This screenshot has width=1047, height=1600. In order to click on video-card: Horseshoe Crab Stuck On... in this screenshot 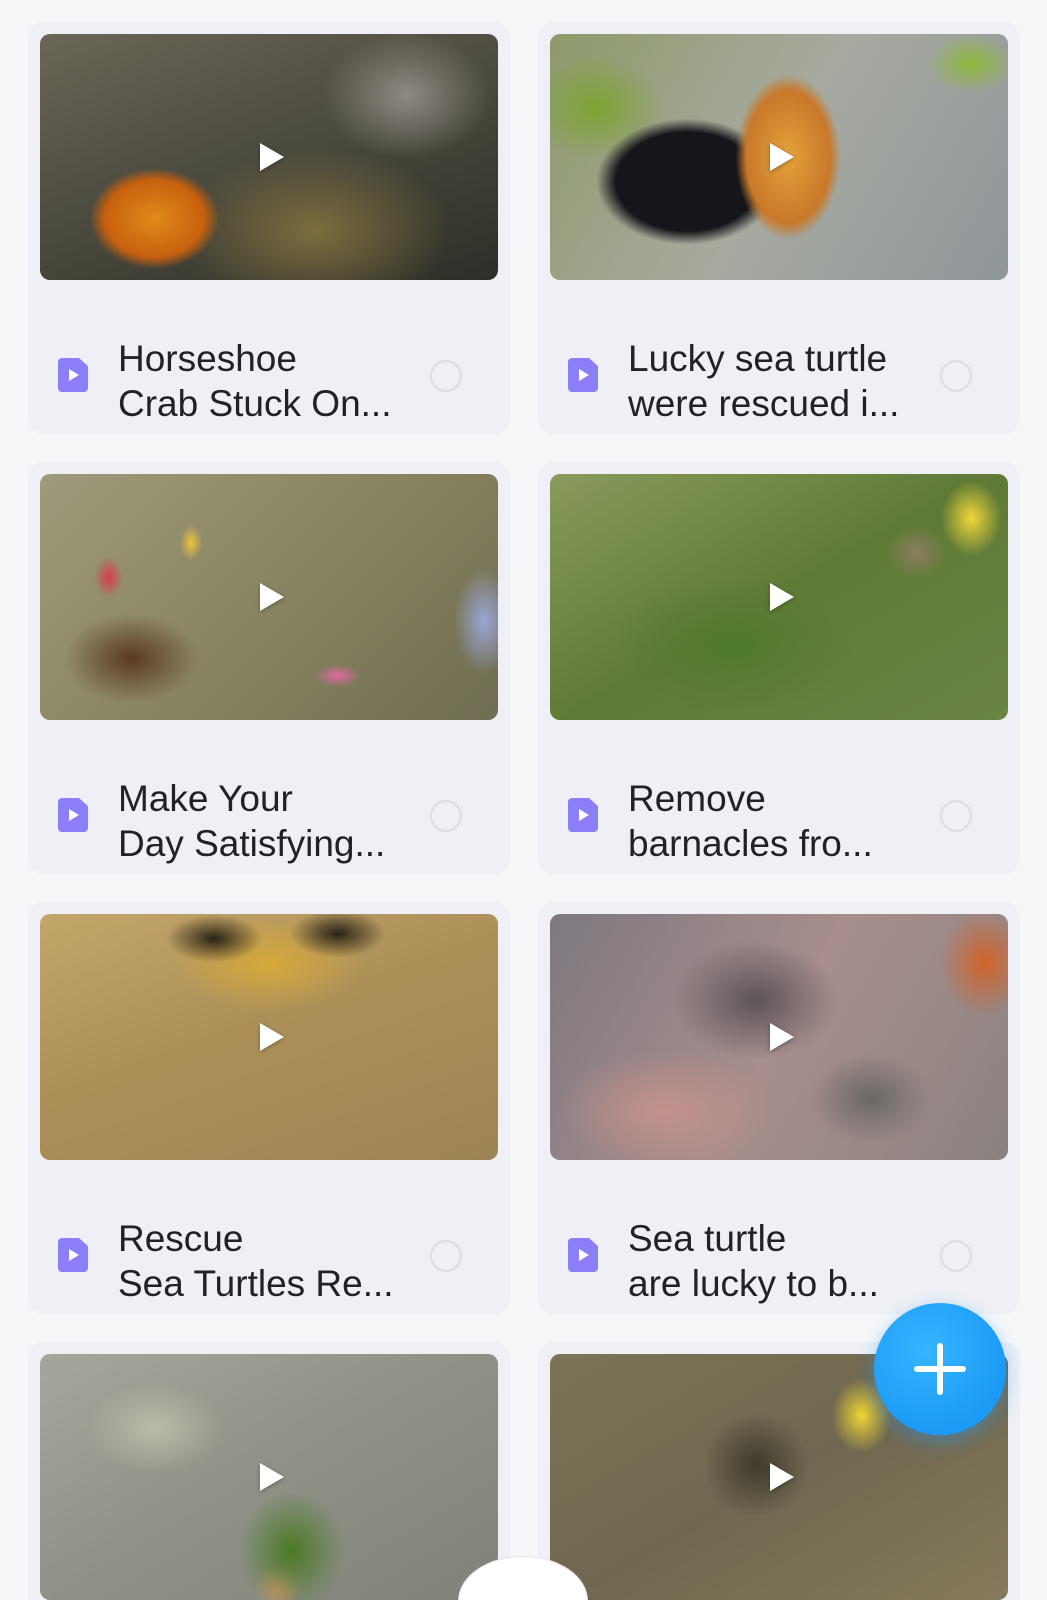, I will do `click(269, 228)`.